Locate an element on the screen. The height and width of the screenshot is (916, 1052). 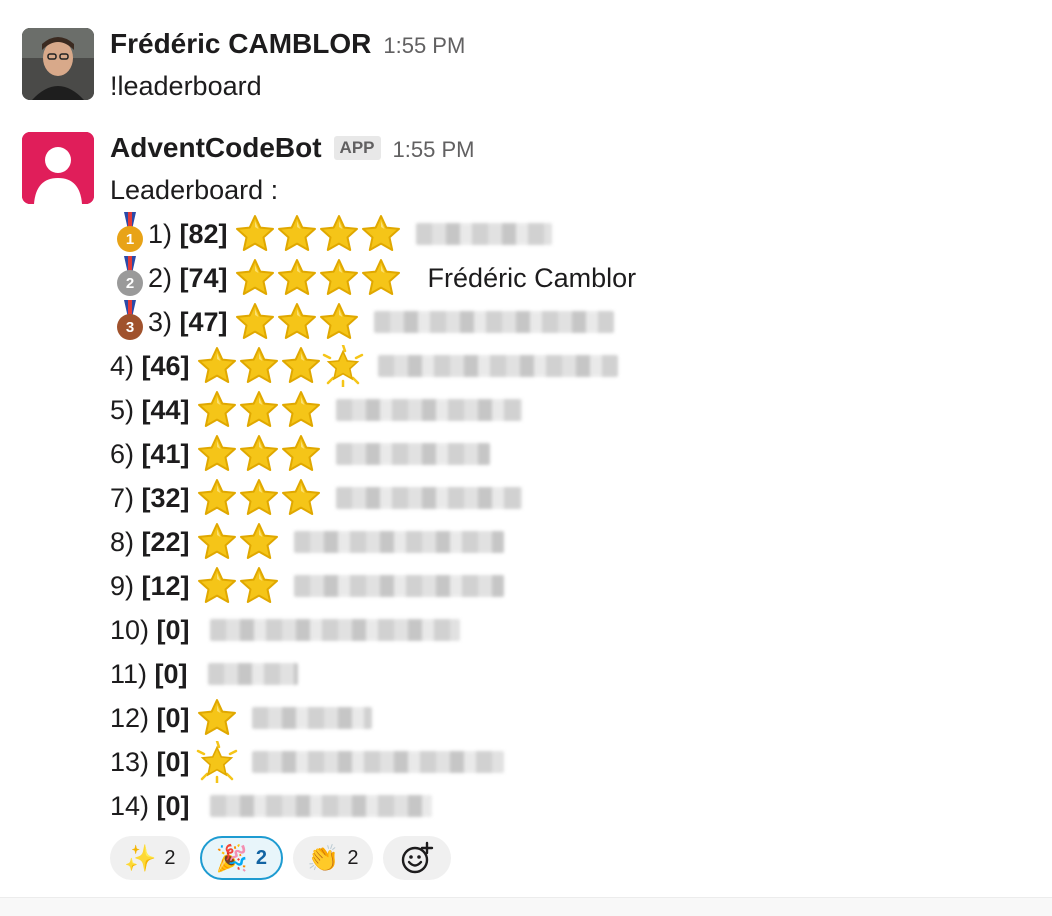
rank-score: [47] is located at coordinates (203, 321).